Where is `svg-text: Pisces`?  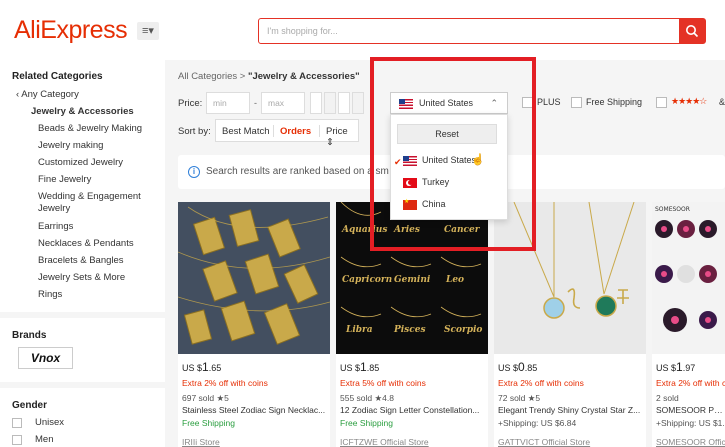 svg-text: Pisces is located at coordinates (409, 330).